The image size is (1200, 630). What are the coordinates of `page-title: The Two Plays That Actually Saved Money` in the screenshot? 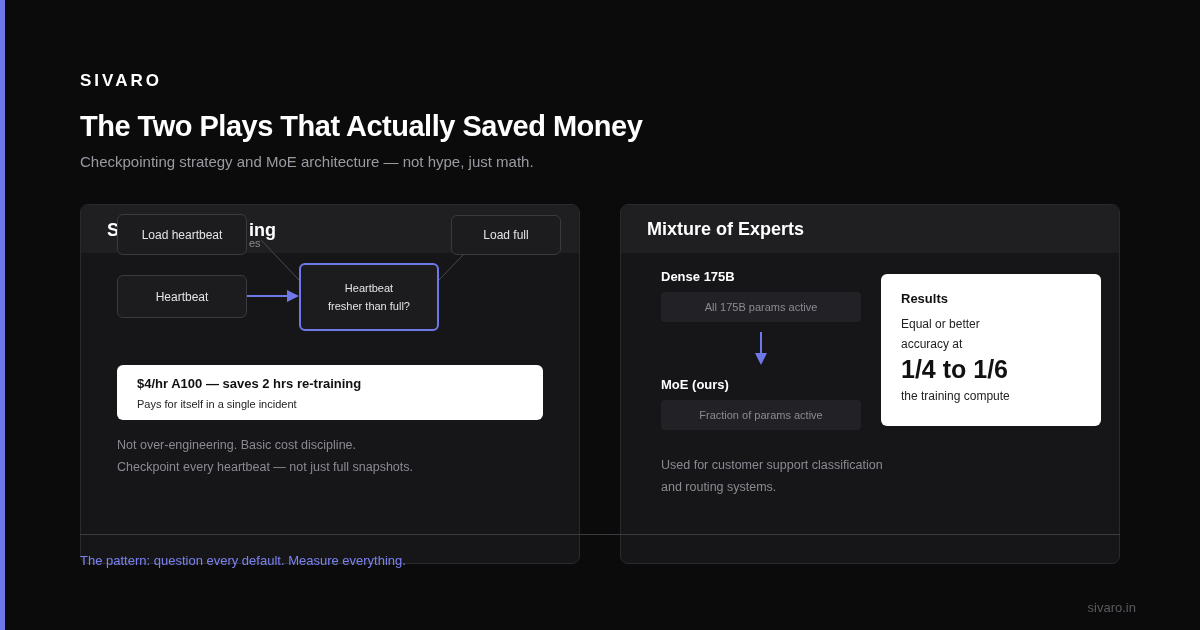 It's located at (362, 126).